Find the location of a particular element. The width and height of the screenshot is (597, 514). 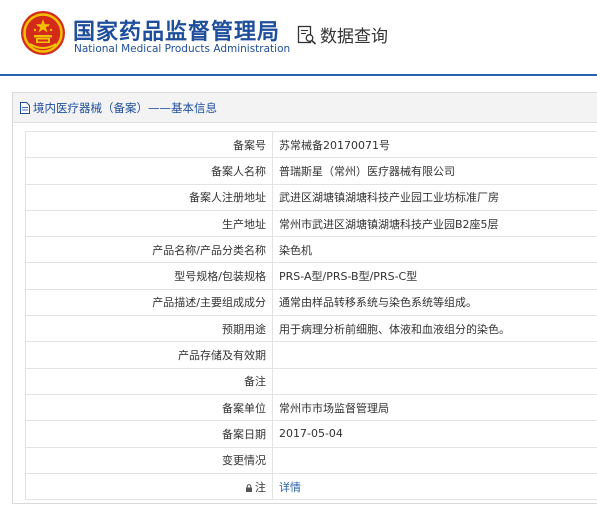

table-row: 备案日期 2017-05-04 is located at coordinates (311, 434).